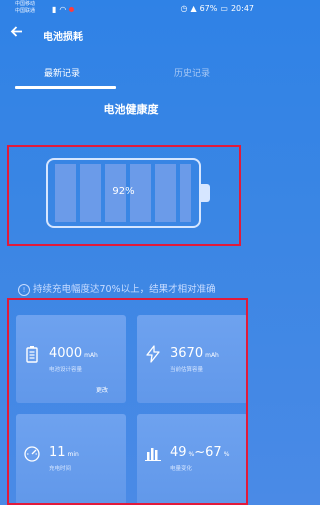 This screenshot has height=505, width=320. Describe the element at coordinates (124, 195) in the screenshot. I see `highlight-box-battery` at that location.